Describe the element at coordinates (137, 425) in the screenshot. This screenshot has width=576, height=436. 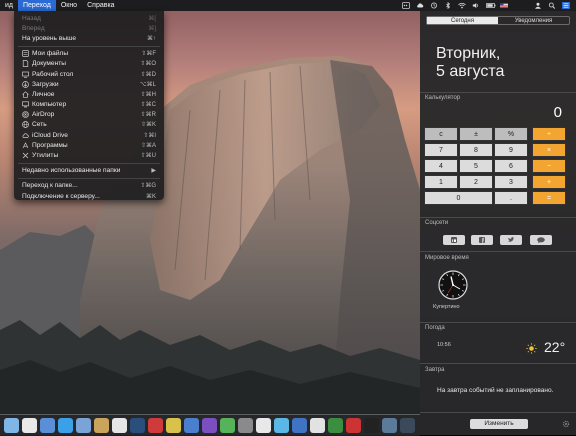
I see `dock-photoshop-icon` at that location.